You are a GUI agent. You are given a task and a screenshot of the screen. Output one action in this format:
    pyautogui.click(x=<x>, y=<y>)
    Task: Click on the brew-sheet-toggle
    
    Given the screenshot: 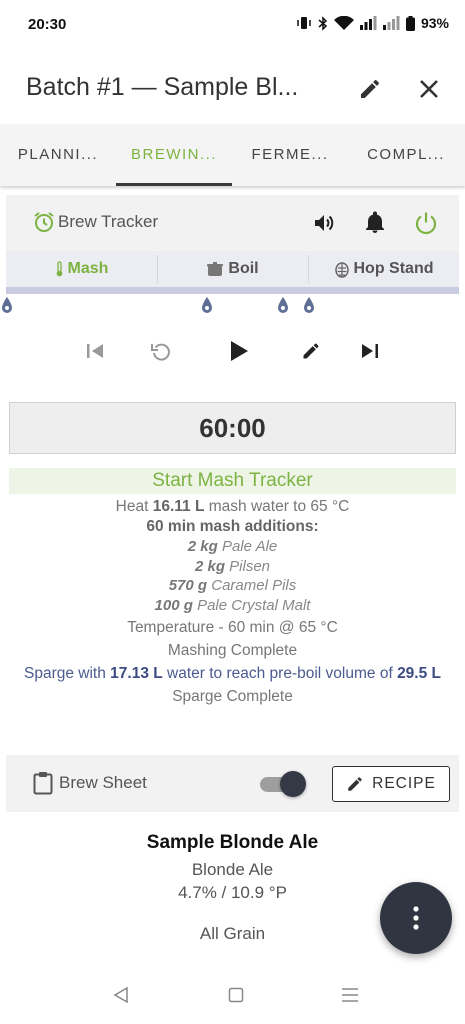 What is the action you would take?
    pyautogui.click(x=283, y=784)
    